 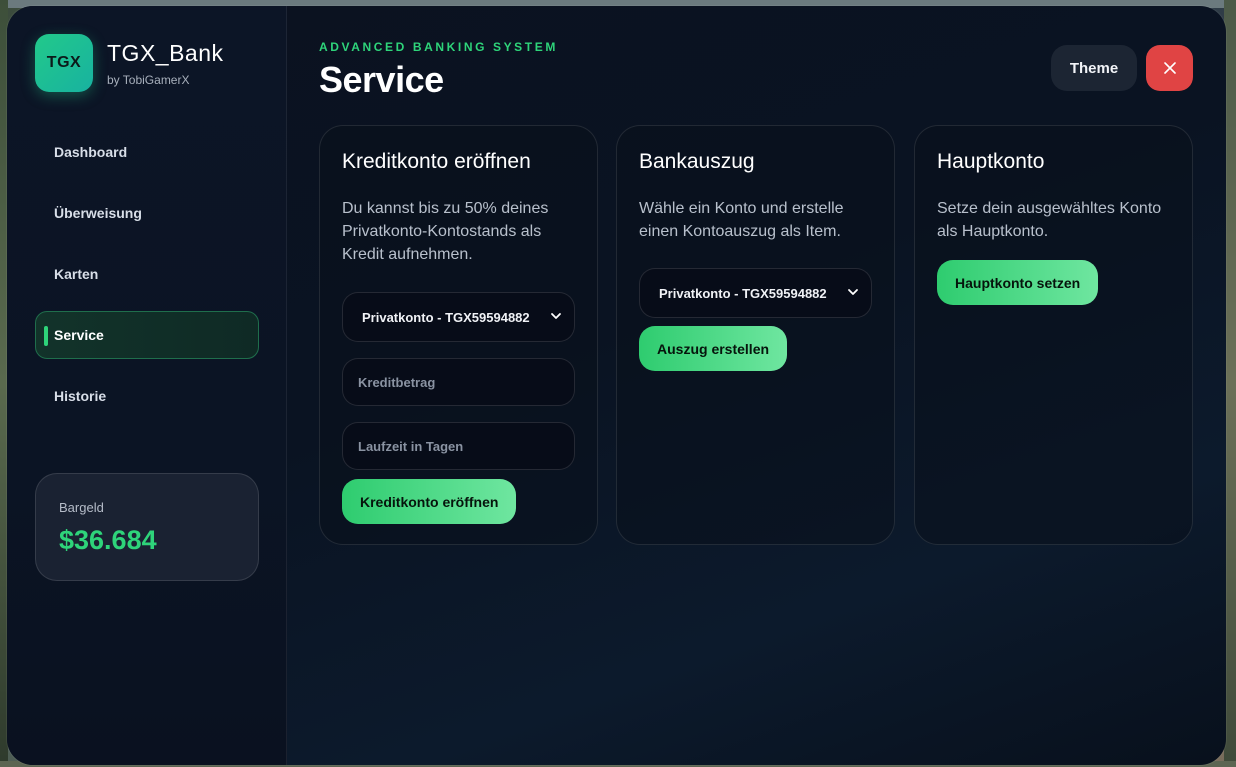 What do you see at coordinates (91, 152) in the screenshot?
I see `sidebar-item-label: Dashboard` at bounding box center [91, 152].